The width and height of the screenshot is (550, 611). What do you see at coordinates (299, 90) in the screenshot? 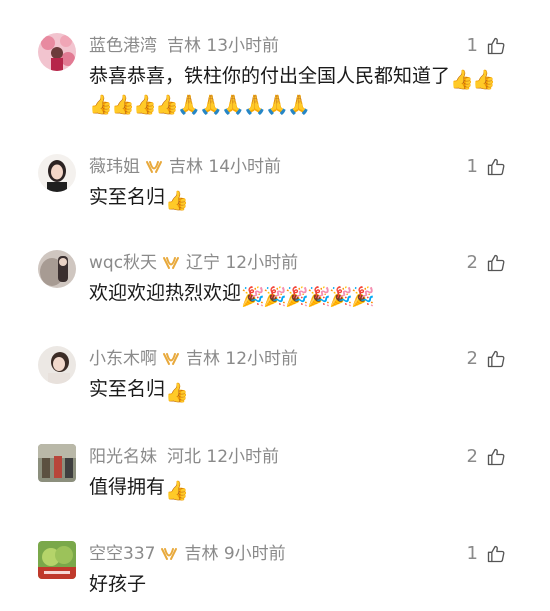
I see `comment-text: 恭喜恭喜，铁柱你的付出全国人民都知道了👍👍 👍👍👍👍🙏🙏🙏🙏🙏🙏` at bounding box center [299, 90].